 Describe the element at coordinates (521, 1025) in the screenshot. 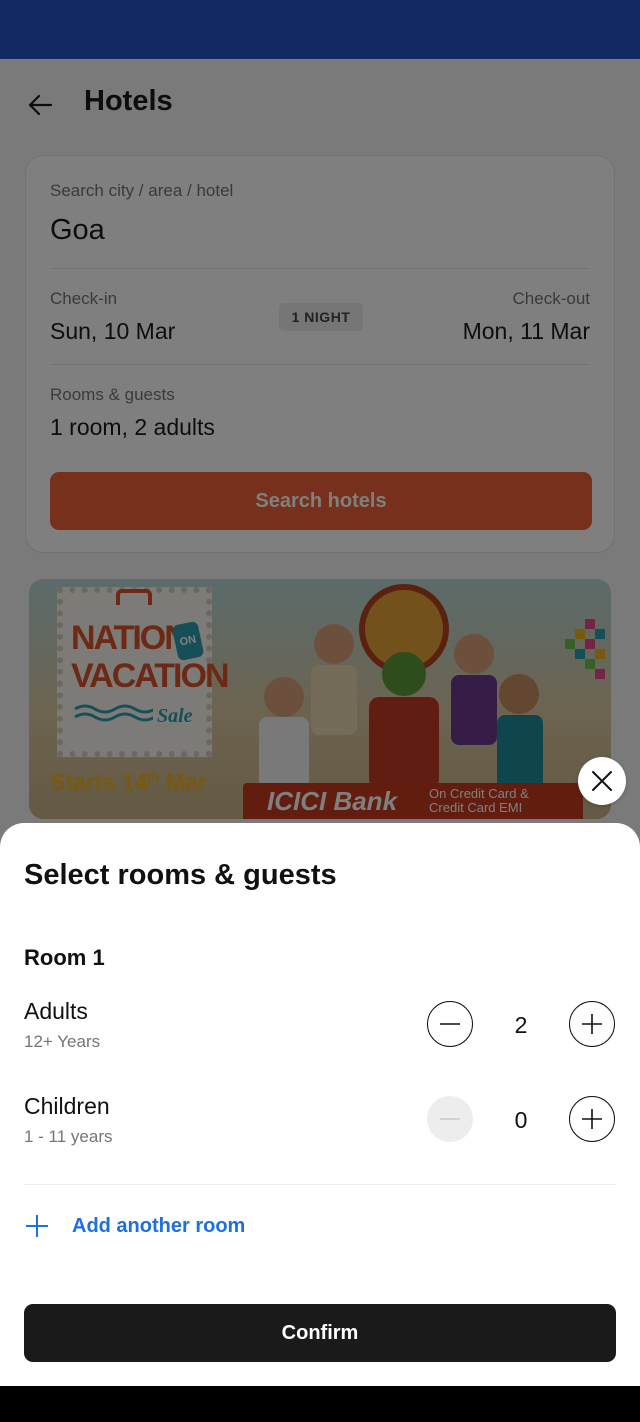

I see `adults-count: 2` at that location.